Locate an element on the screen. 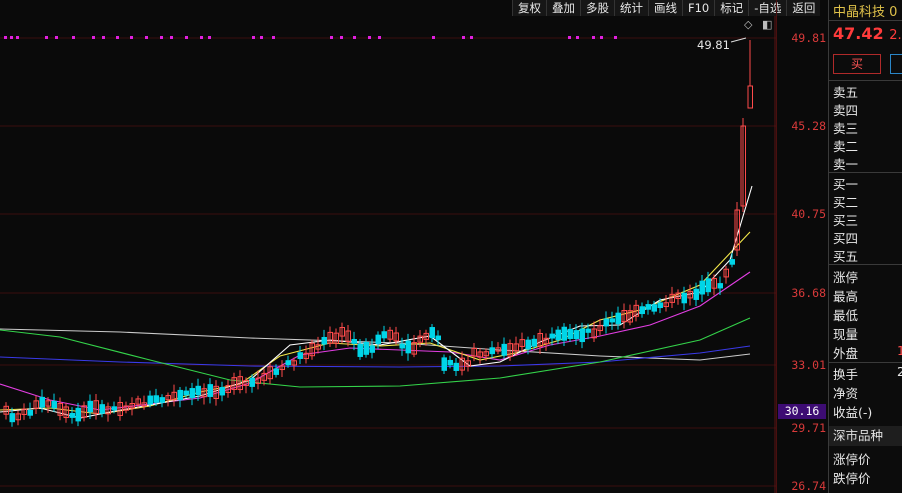 This screenshot has height=493, width=902. chart-toolbar: 复权 叠加 多股 统计 画线 F10 标记 -自选 返回 is located at coordinates (666, 8).